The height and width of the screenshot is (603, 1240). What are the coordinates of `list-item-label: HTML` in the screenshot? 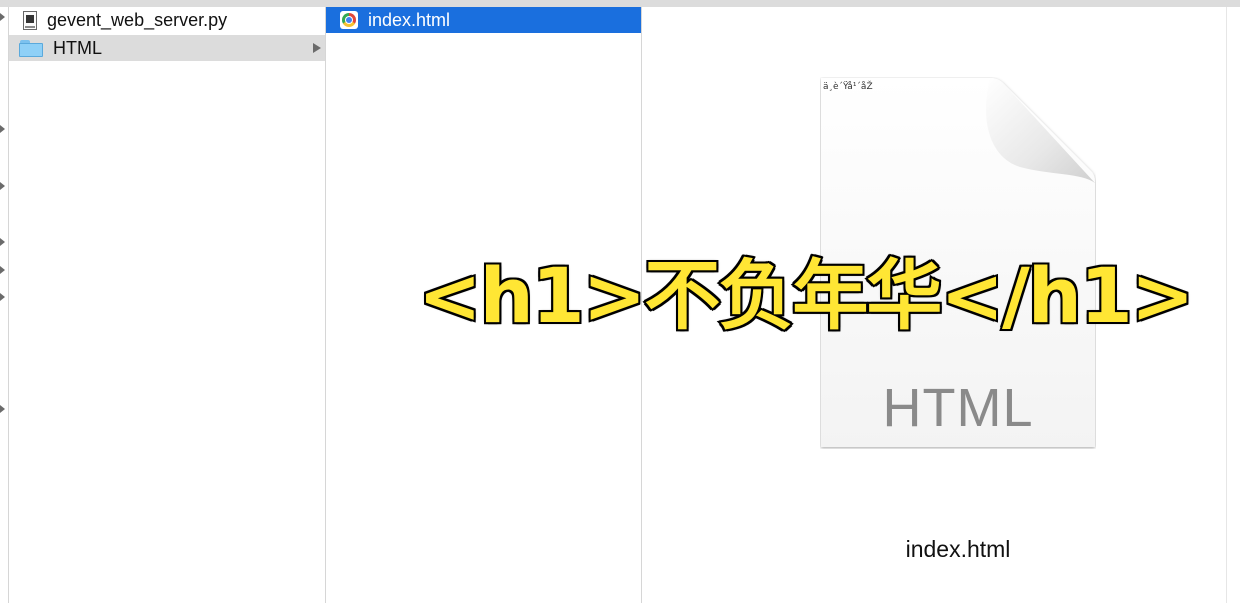 It's located at (77, 47).